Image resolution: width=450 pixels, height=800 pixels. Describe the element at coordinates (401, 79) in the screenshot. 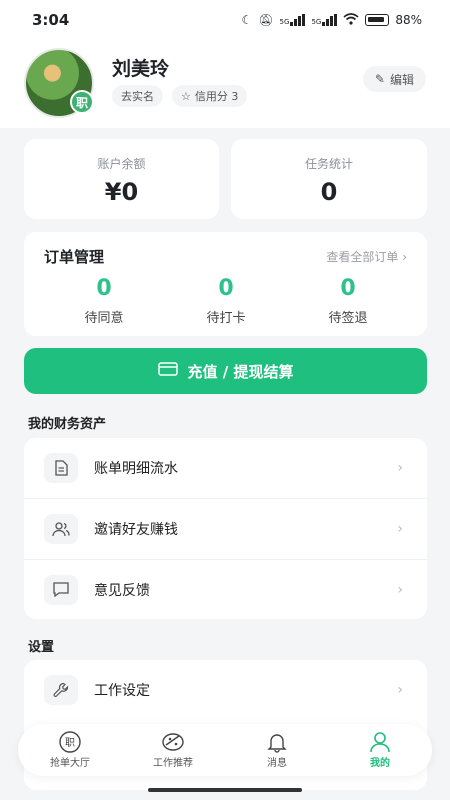

I see `edit-label: 编辑` at that location.